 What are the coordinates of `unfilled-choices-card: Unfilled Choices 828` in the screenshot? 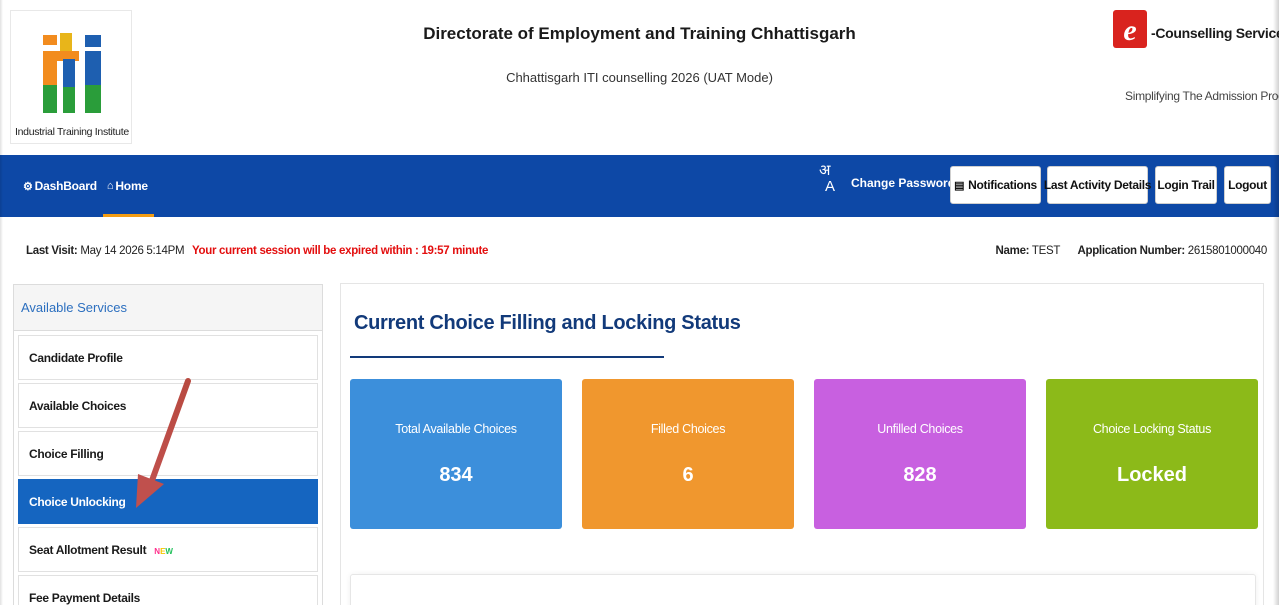 It's located at (920, 454).